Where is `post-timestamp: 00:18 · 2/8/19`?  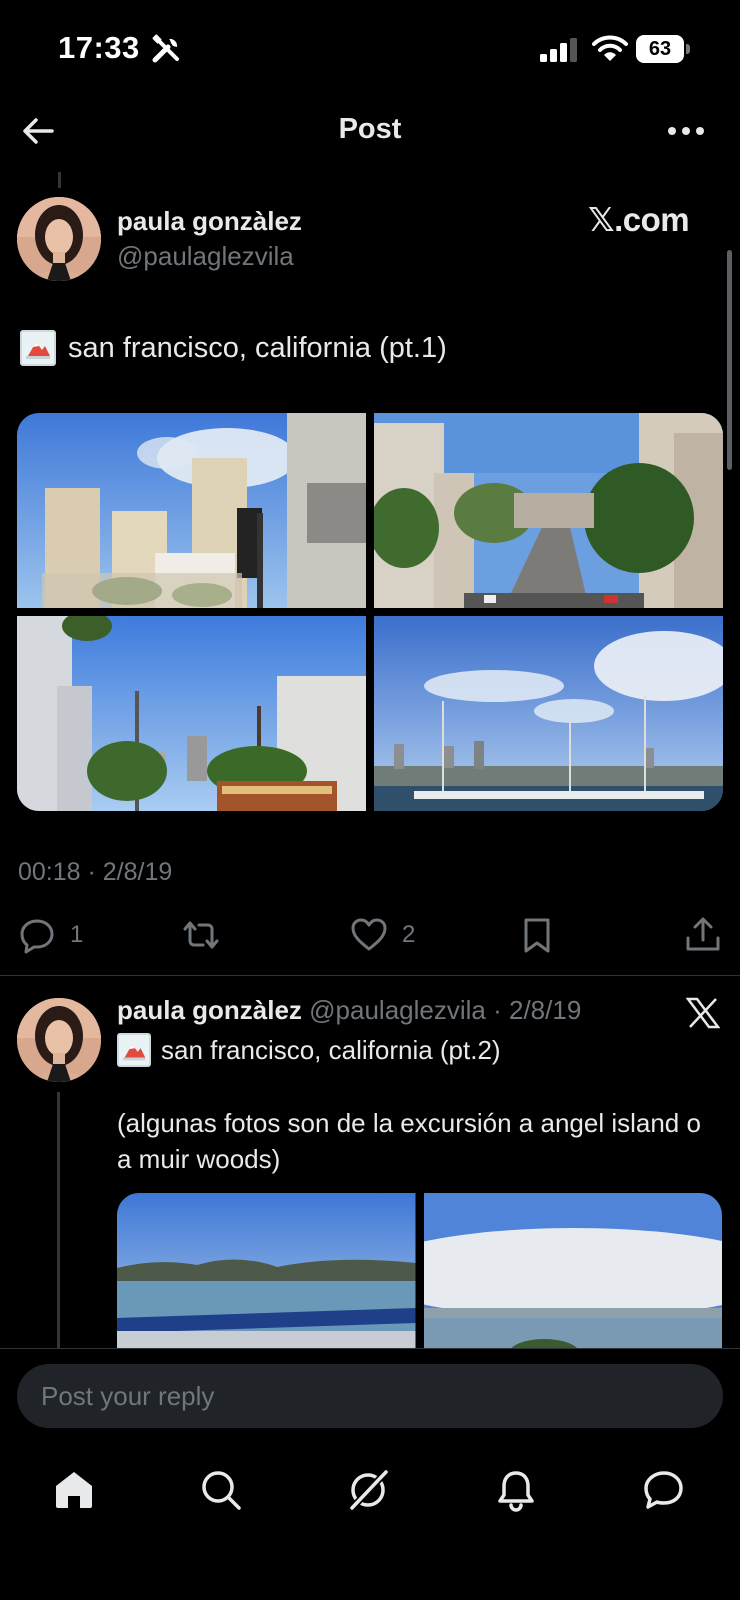 post-timestamp: 00:18 · 2/8/19 is located at coordinates (95, 872).